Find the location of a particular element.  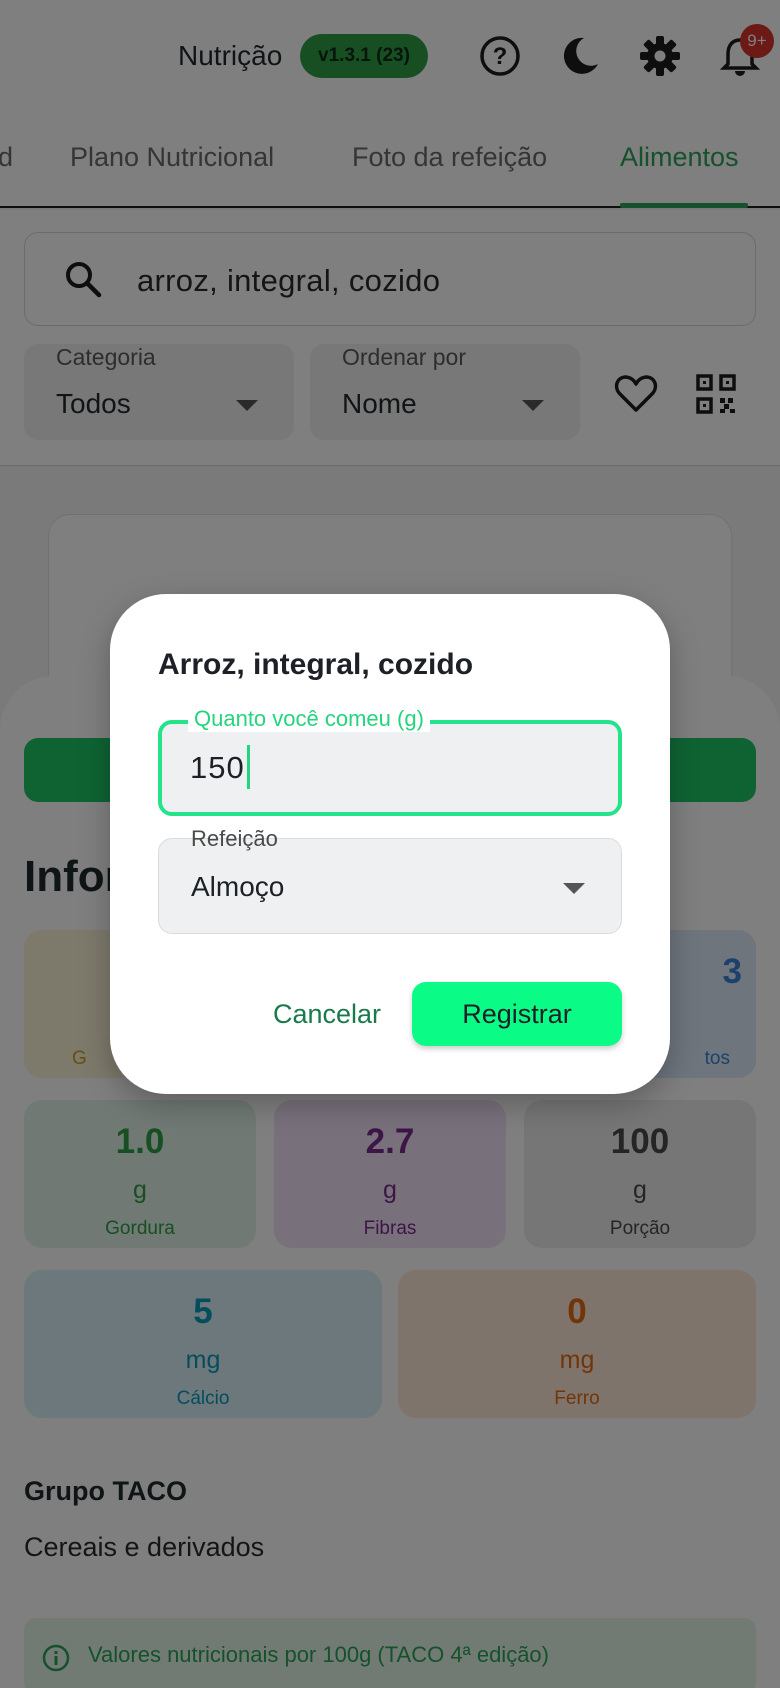

meal-label: Refeição is located at coordinates (234, 838).